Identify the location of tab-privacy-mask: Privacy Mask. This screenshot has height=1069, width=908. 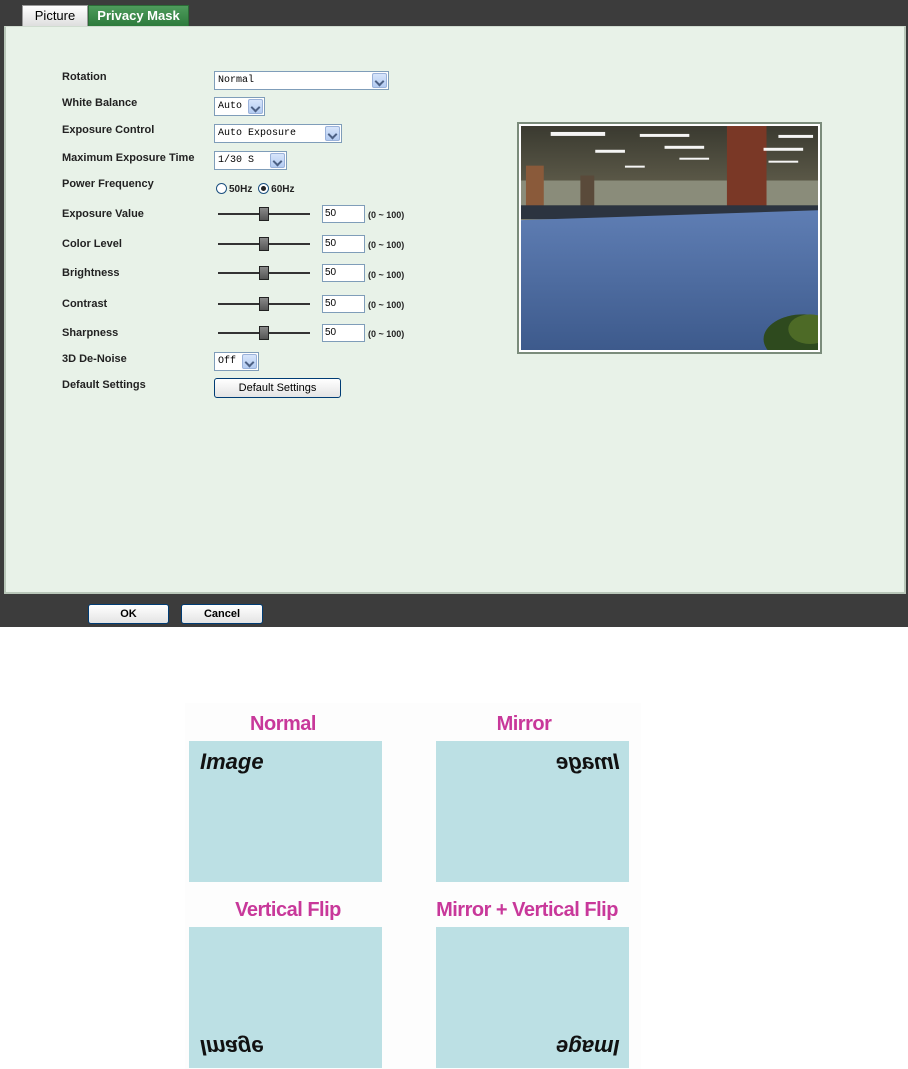
(138, 15).